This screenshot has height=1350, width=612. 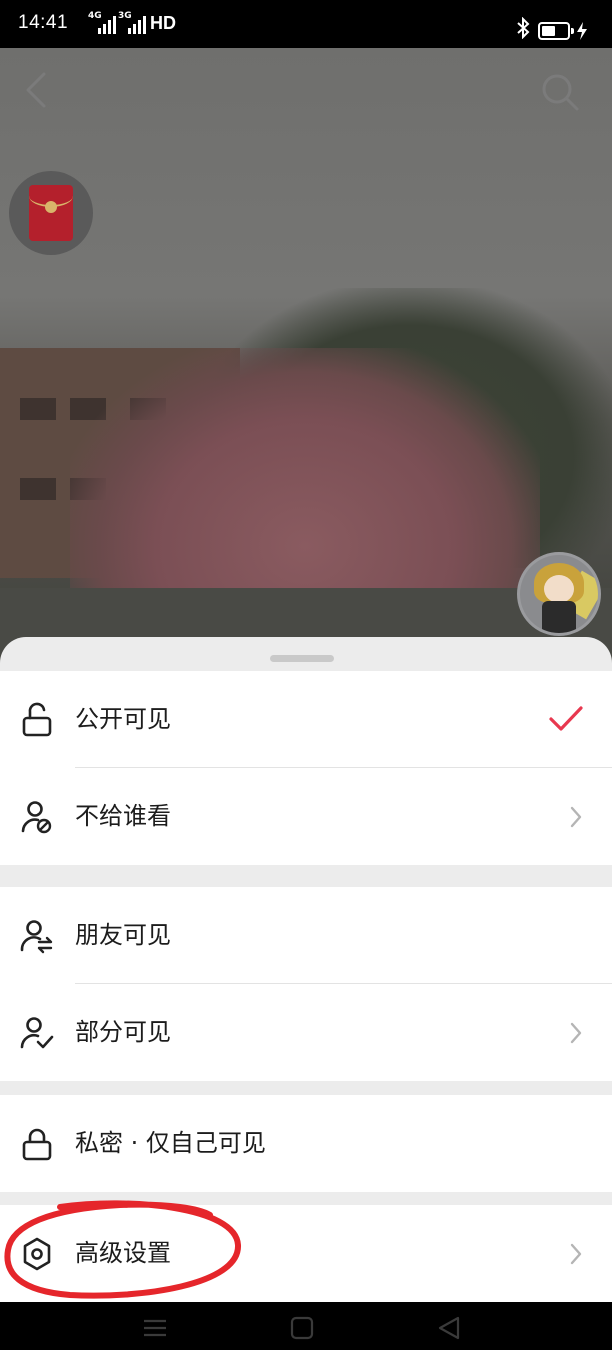 I want to click on option-friends: 朋友可见, so click(x=306, y=935).